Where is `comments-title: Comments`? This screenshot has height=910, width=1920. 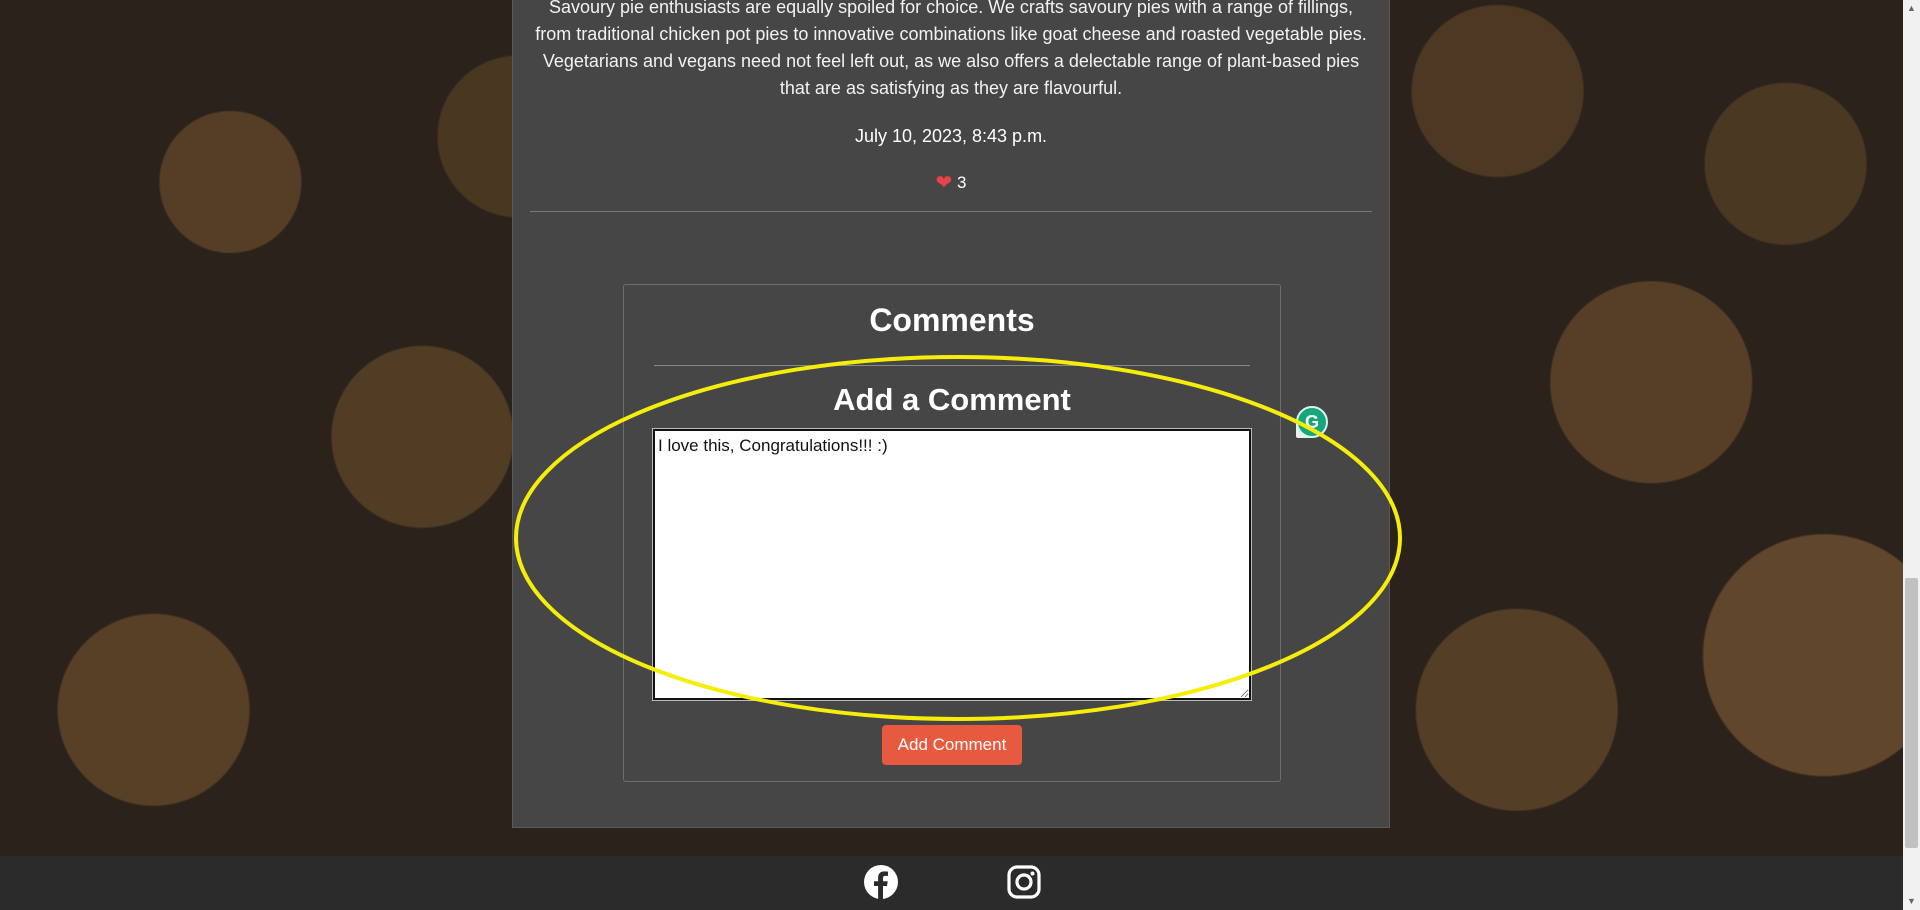 comments-title: Comments is located at coordinates (952, 320).